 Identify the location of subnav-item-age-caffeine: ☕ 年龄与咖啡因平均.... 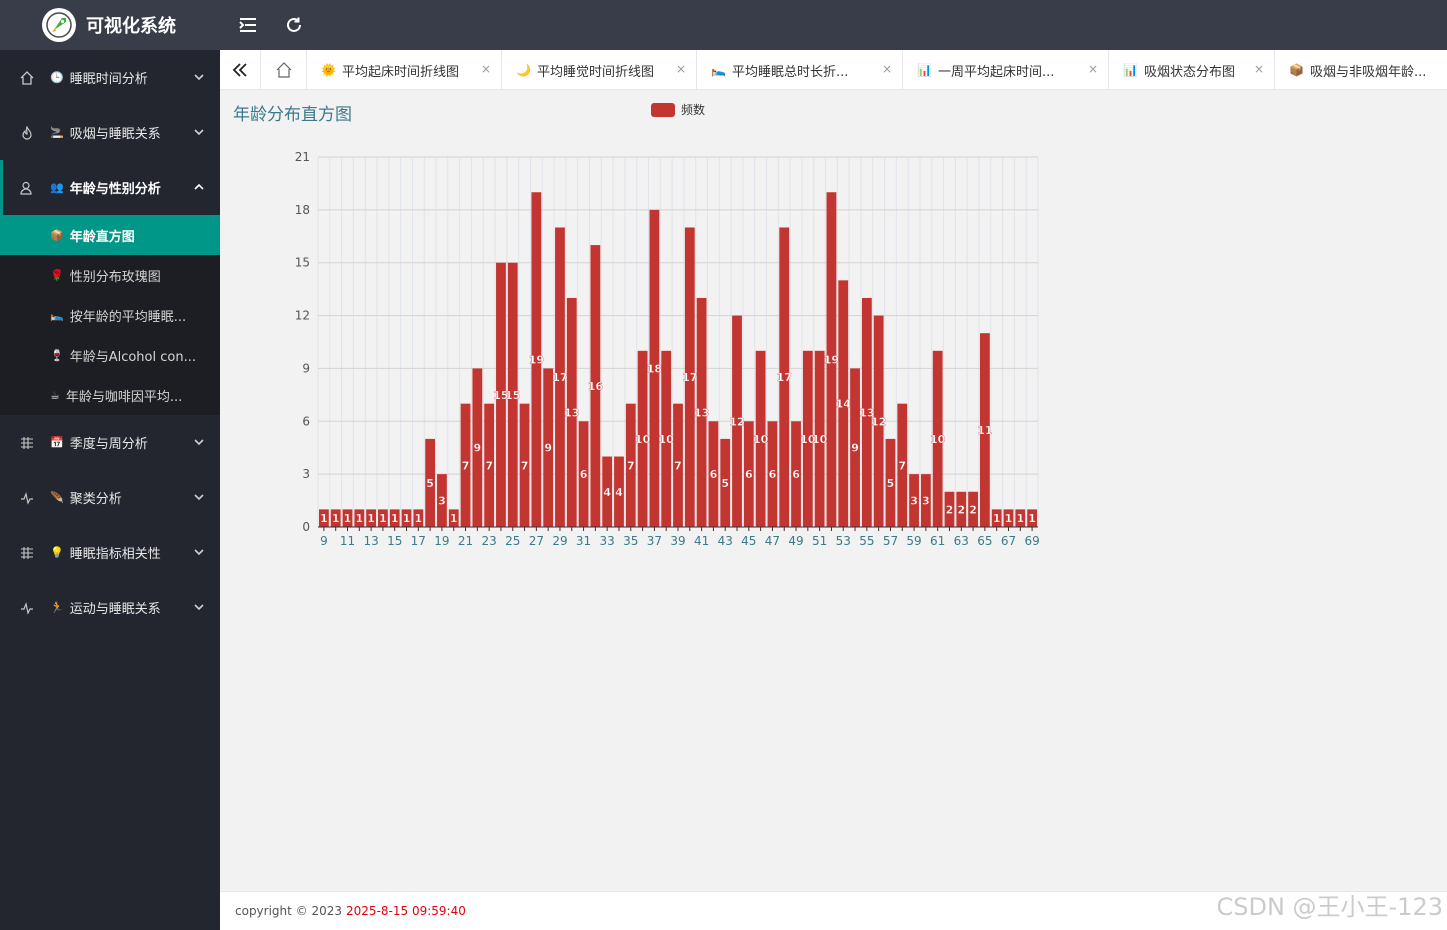
(110, 395).